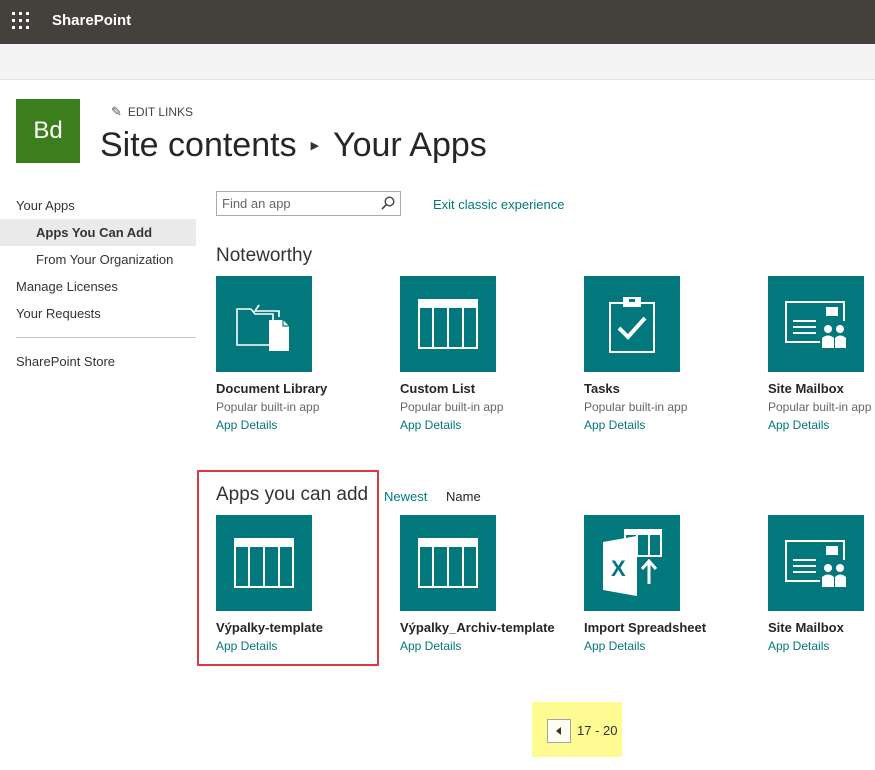  What do you see at coordinates (98, 361) in the screenshot?
I see `nav-item-sharepoint-store: SharePoint Store` at bounding box center [98, 361].